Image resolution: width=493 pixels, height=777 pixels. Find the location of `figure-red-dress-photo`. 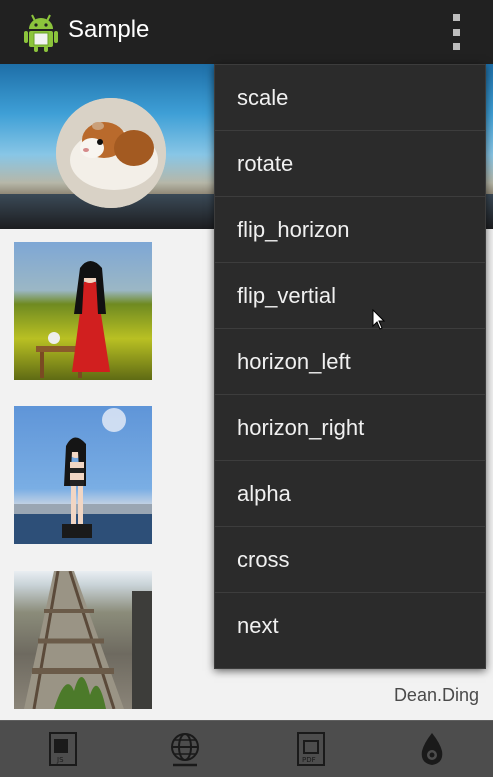

figure-red-dress-photo is located at coordinates (83, 311).